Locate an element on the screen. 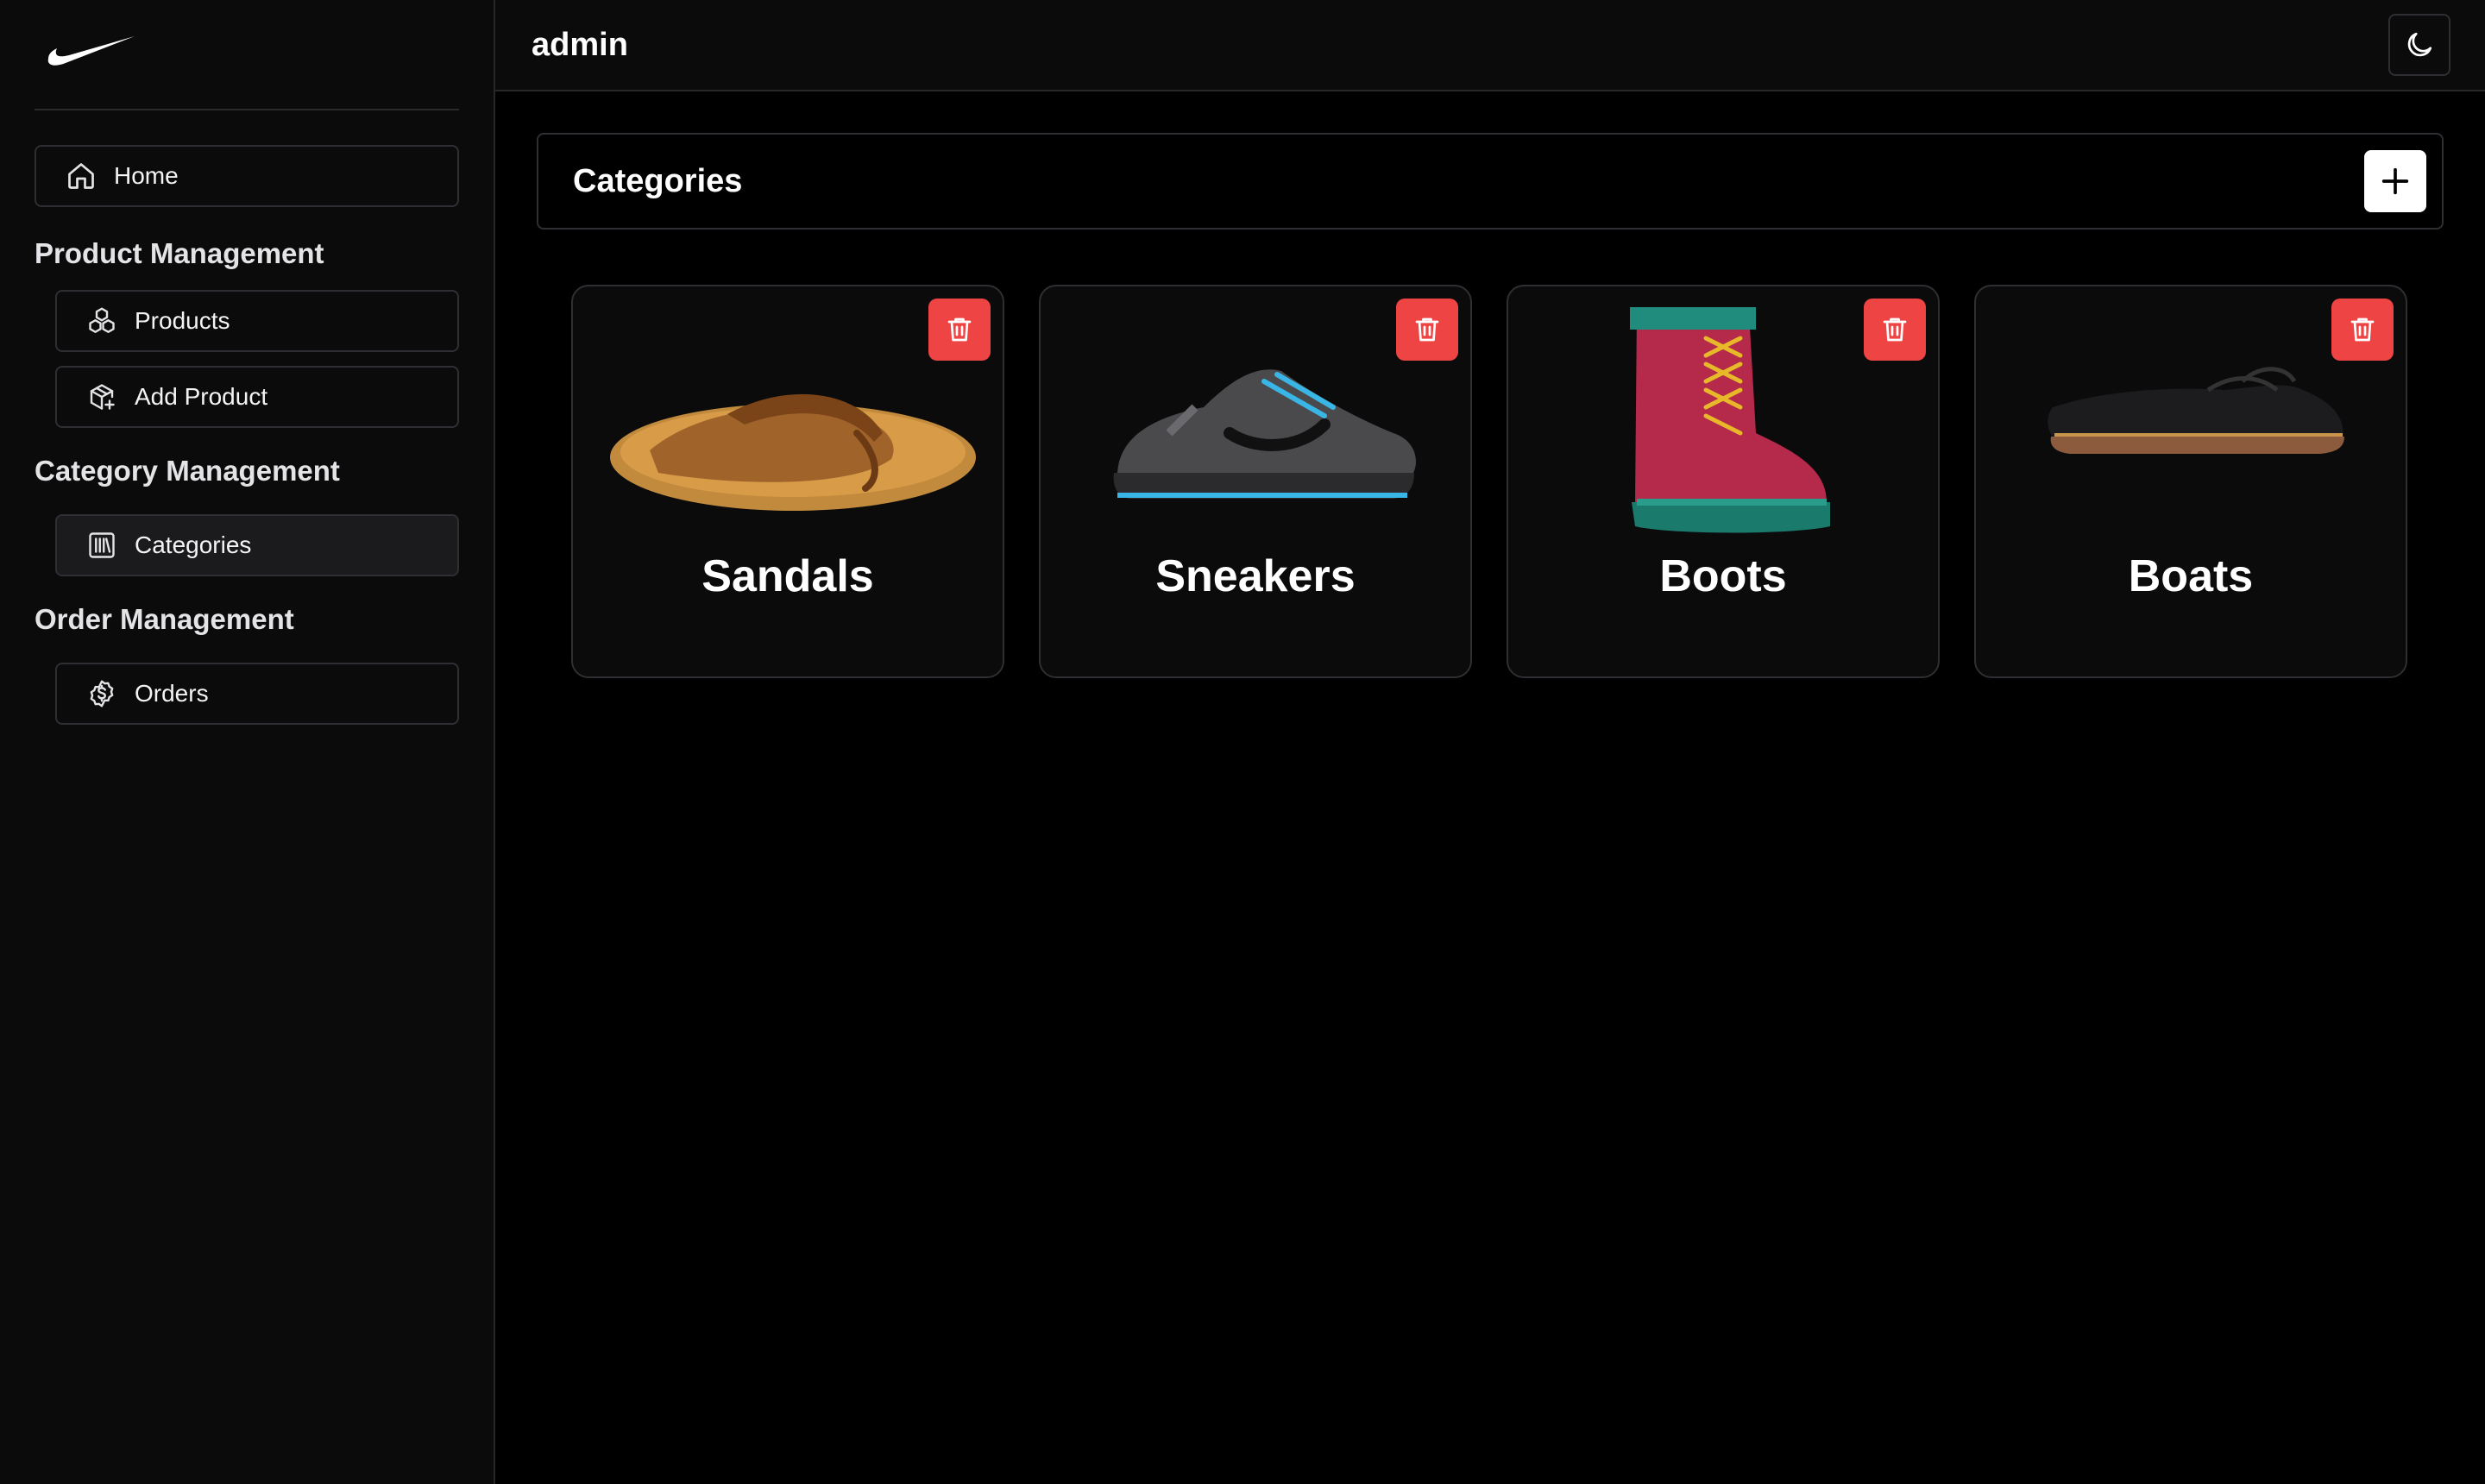  logo-row is located at coordinates (247, 55).